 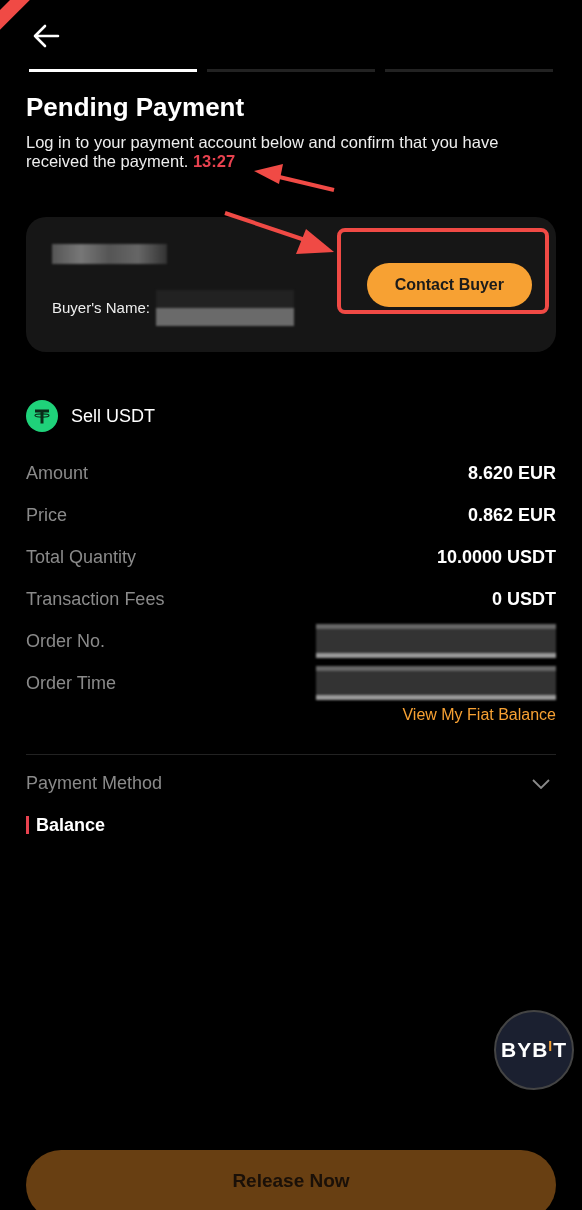 What do you see at coordinates (524, 599) in the screenshot?
I see `detail-value: 0 USDT` at bounding box center [524, 599].